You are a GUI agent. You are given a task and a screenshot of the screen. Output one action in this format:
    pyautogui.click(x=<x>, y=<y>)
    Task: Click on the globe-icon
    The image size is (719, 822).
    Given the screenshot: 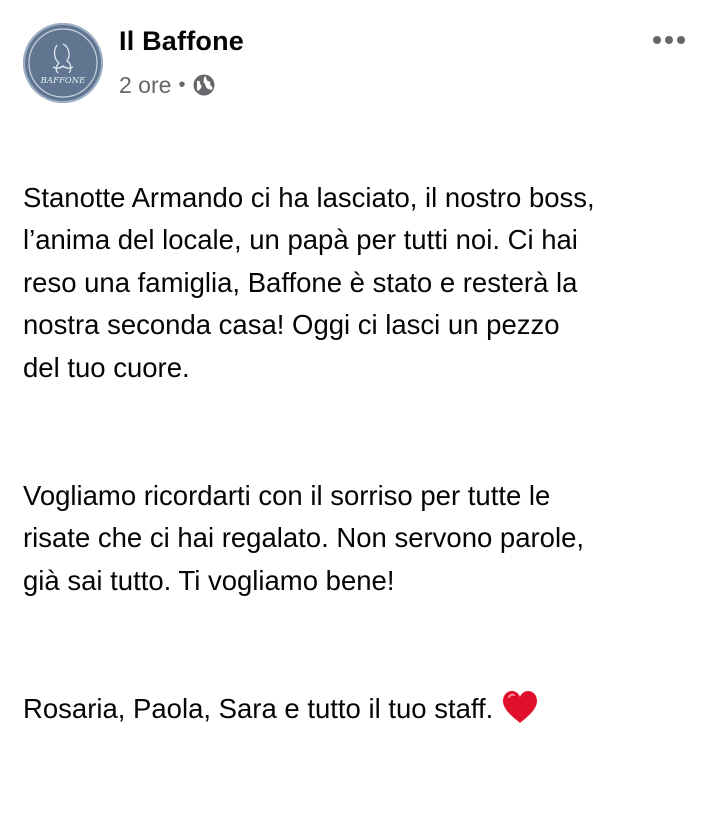 What is the action you would take?
    pyautogui.click(x=204, y=85)
    